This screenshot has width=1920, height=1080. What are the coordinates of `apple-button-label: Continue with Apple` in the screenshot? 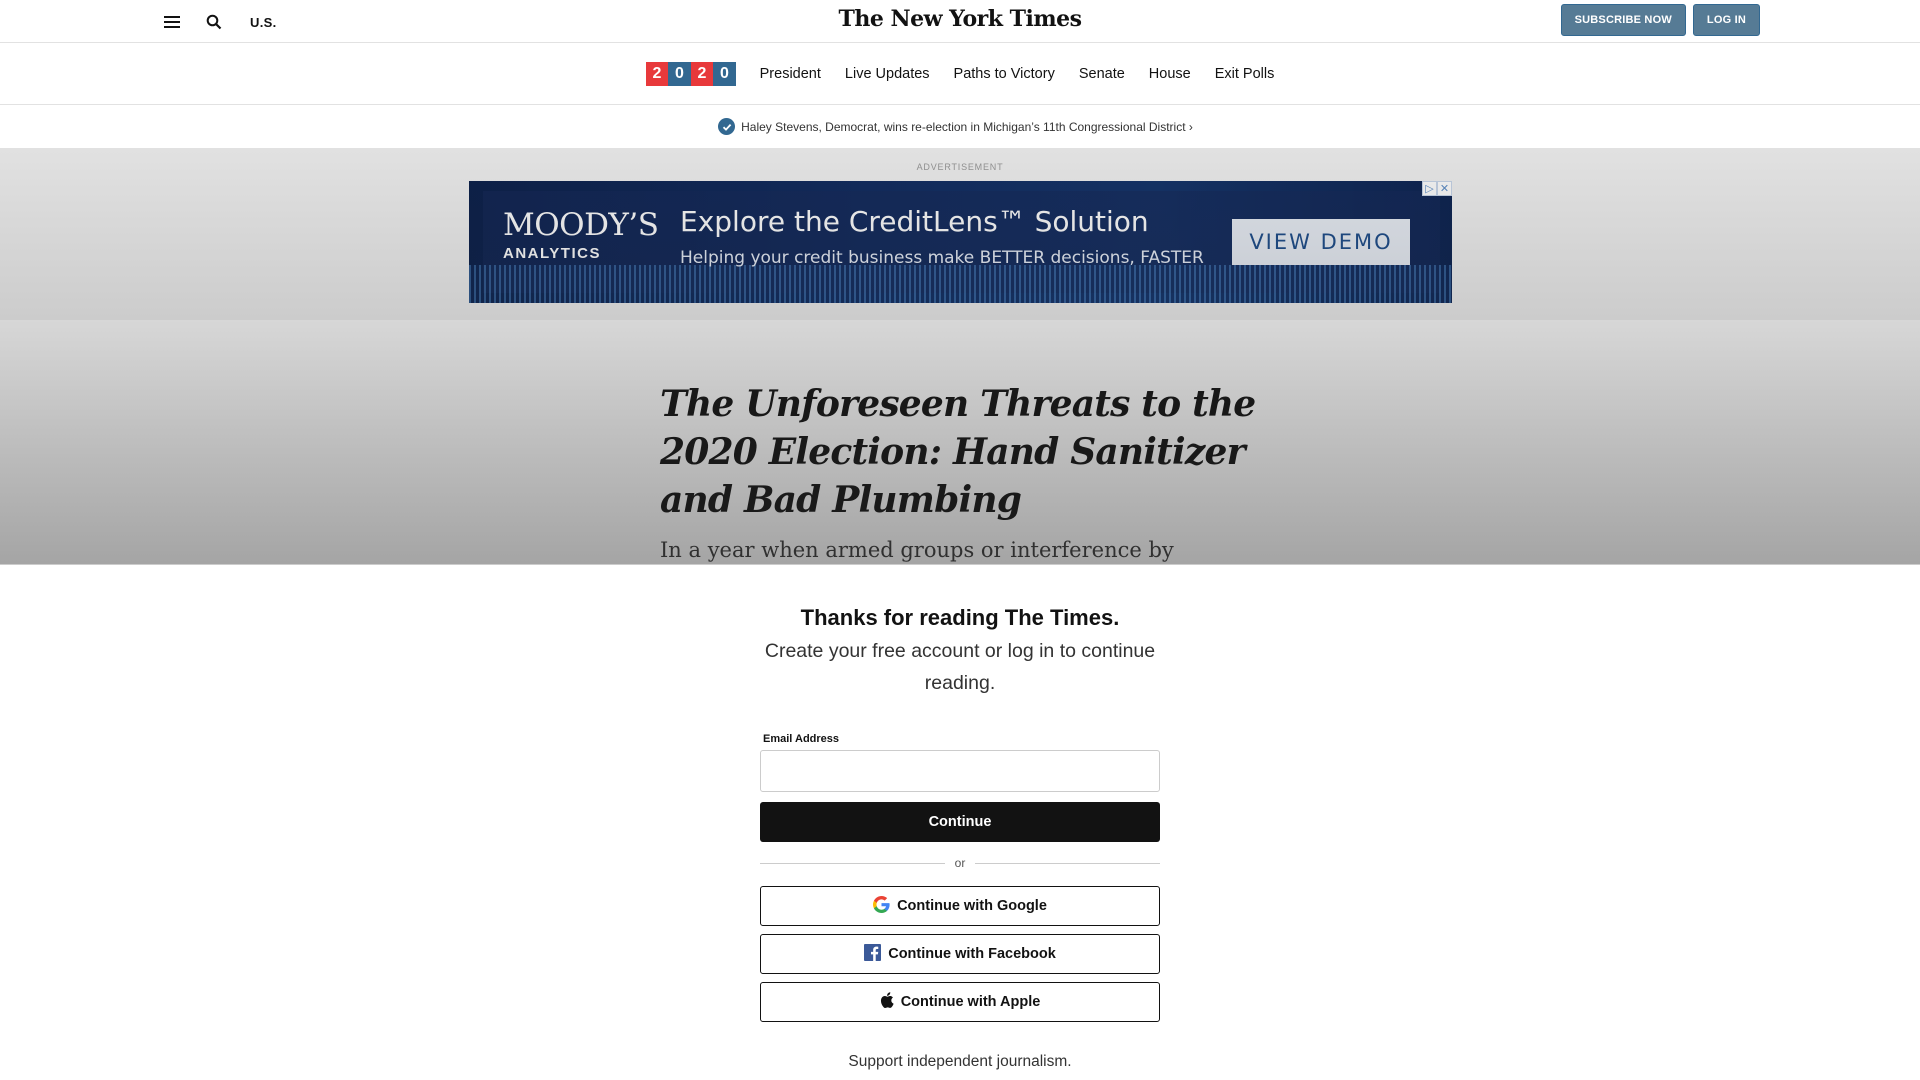 It's located at (970, 1002).